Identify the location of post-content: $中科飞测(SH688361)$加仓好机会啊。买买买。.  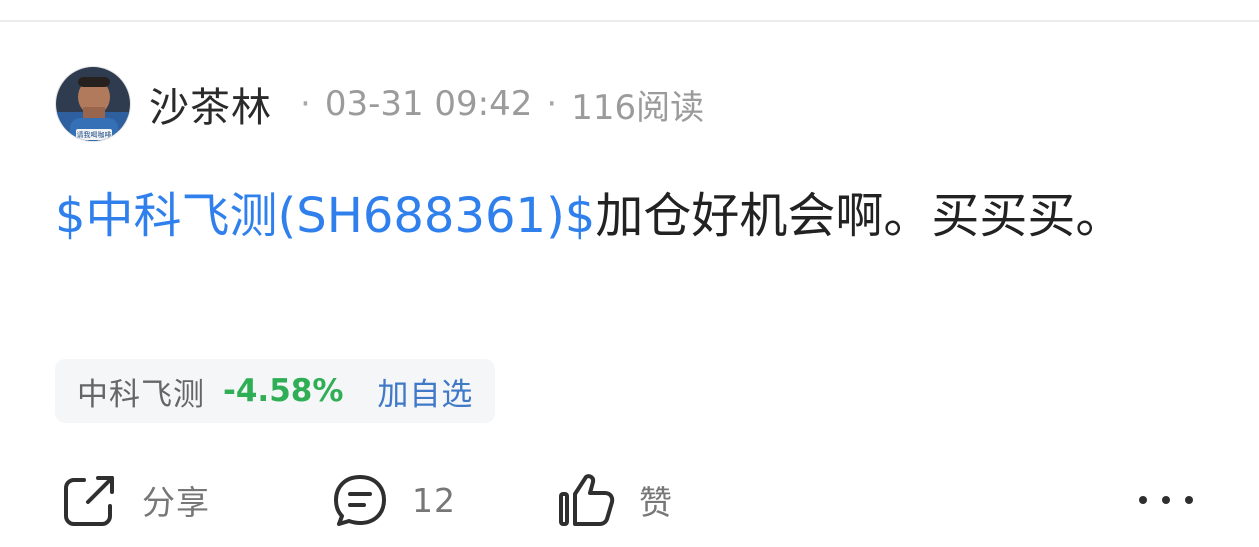
(620, 216).